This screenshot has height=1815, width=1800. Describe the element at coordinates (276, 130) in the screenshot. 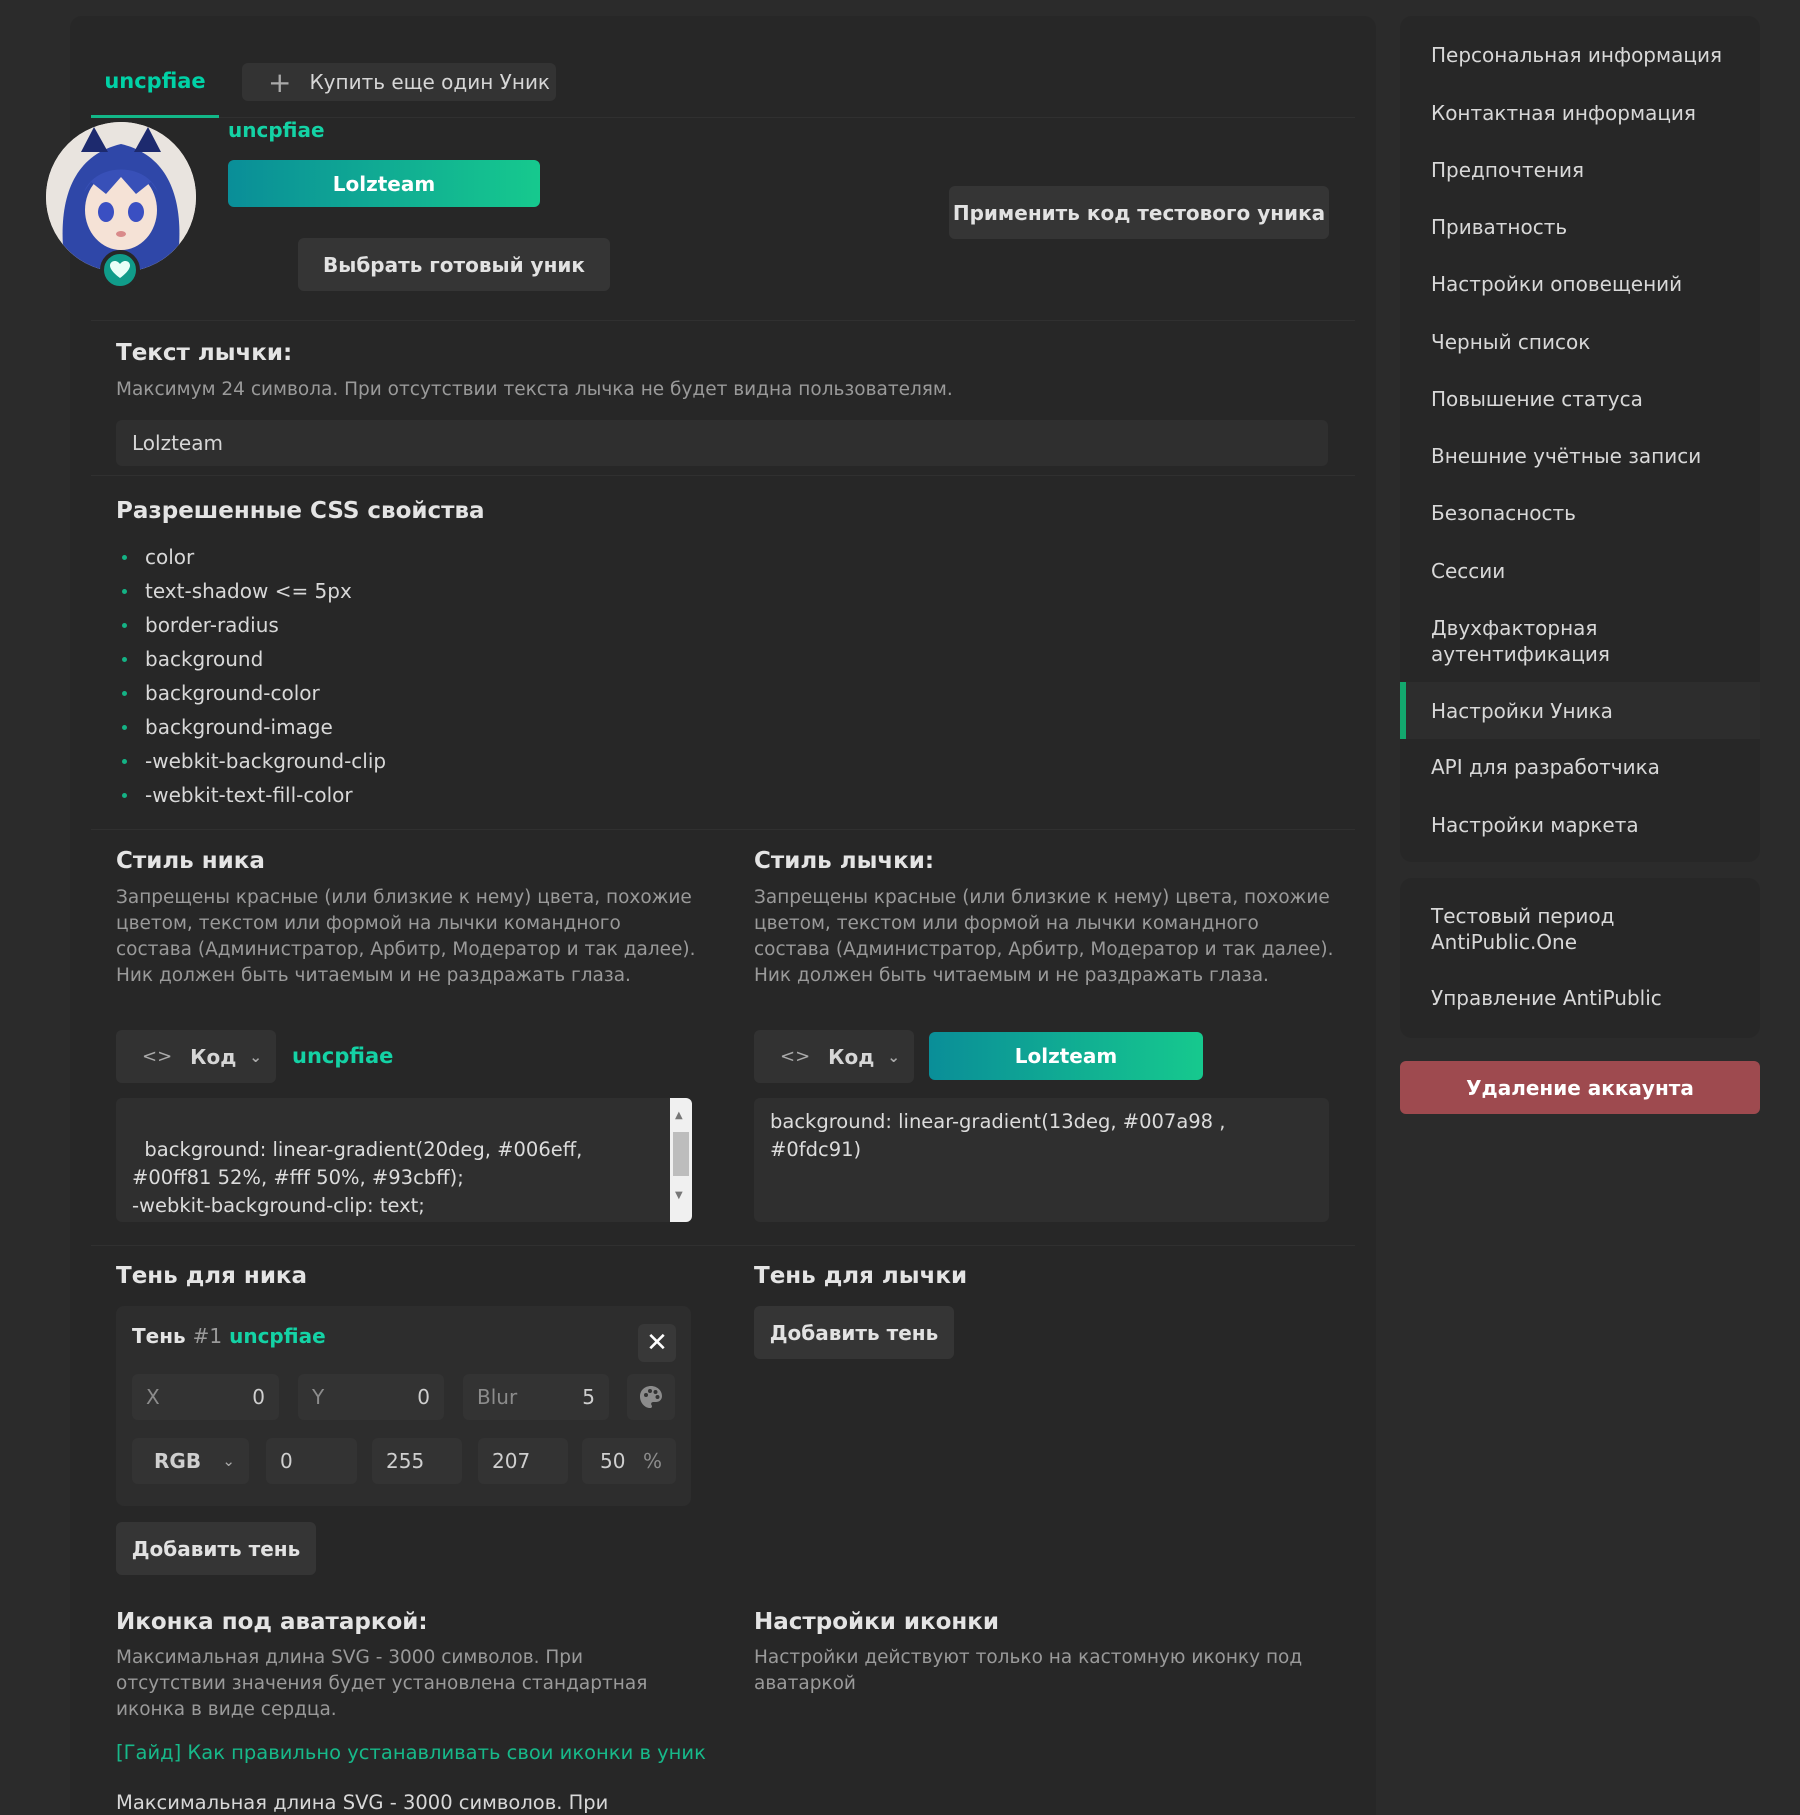

I see `profile-username: uncpfiae` at that location.